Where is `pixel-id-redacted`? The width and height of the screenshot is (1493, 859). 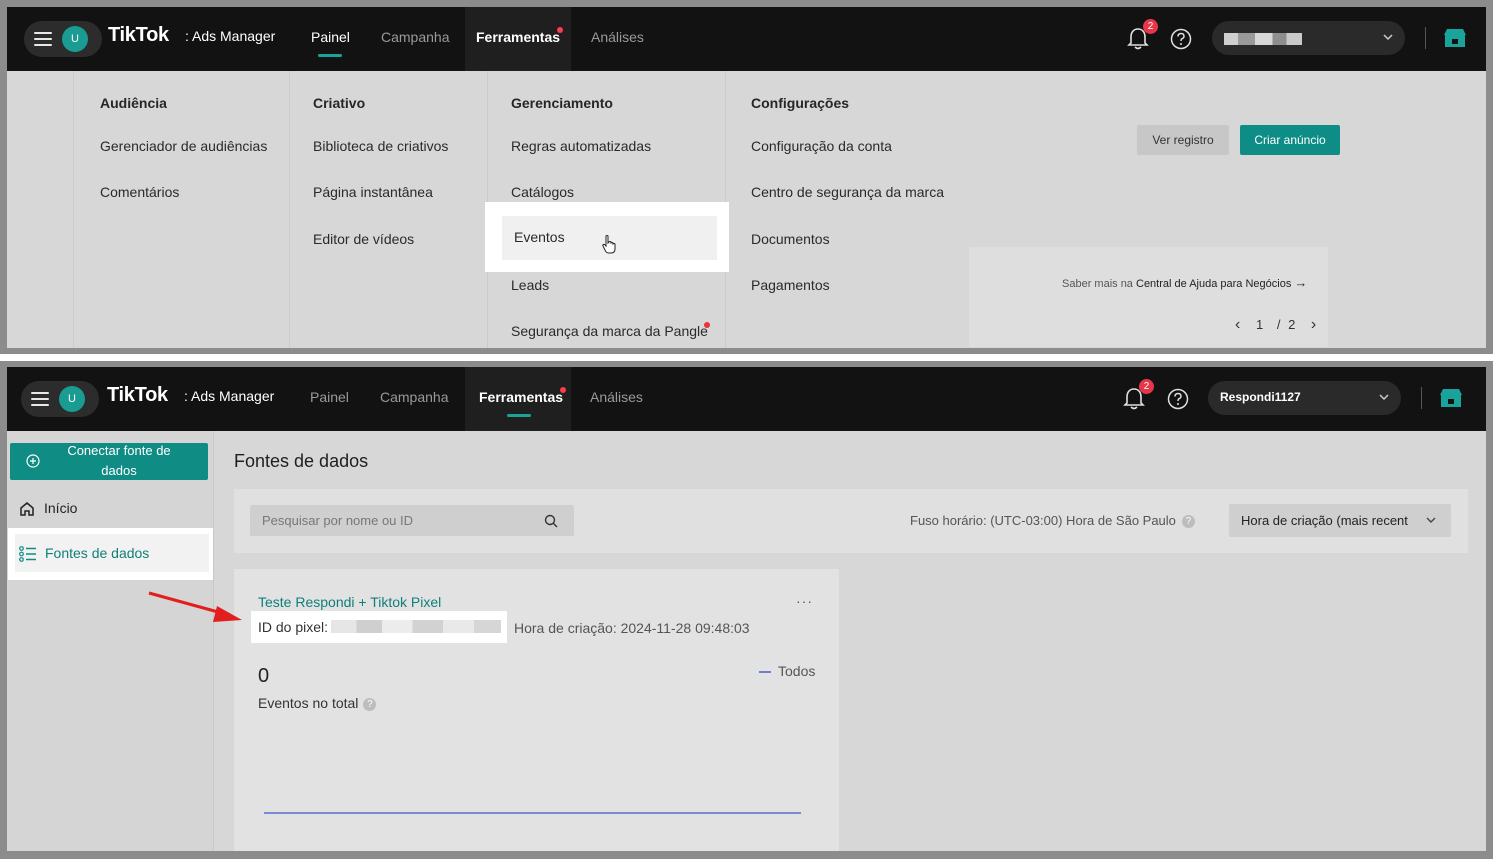 pixel-id-redacted is located at coordinates (416, 626).